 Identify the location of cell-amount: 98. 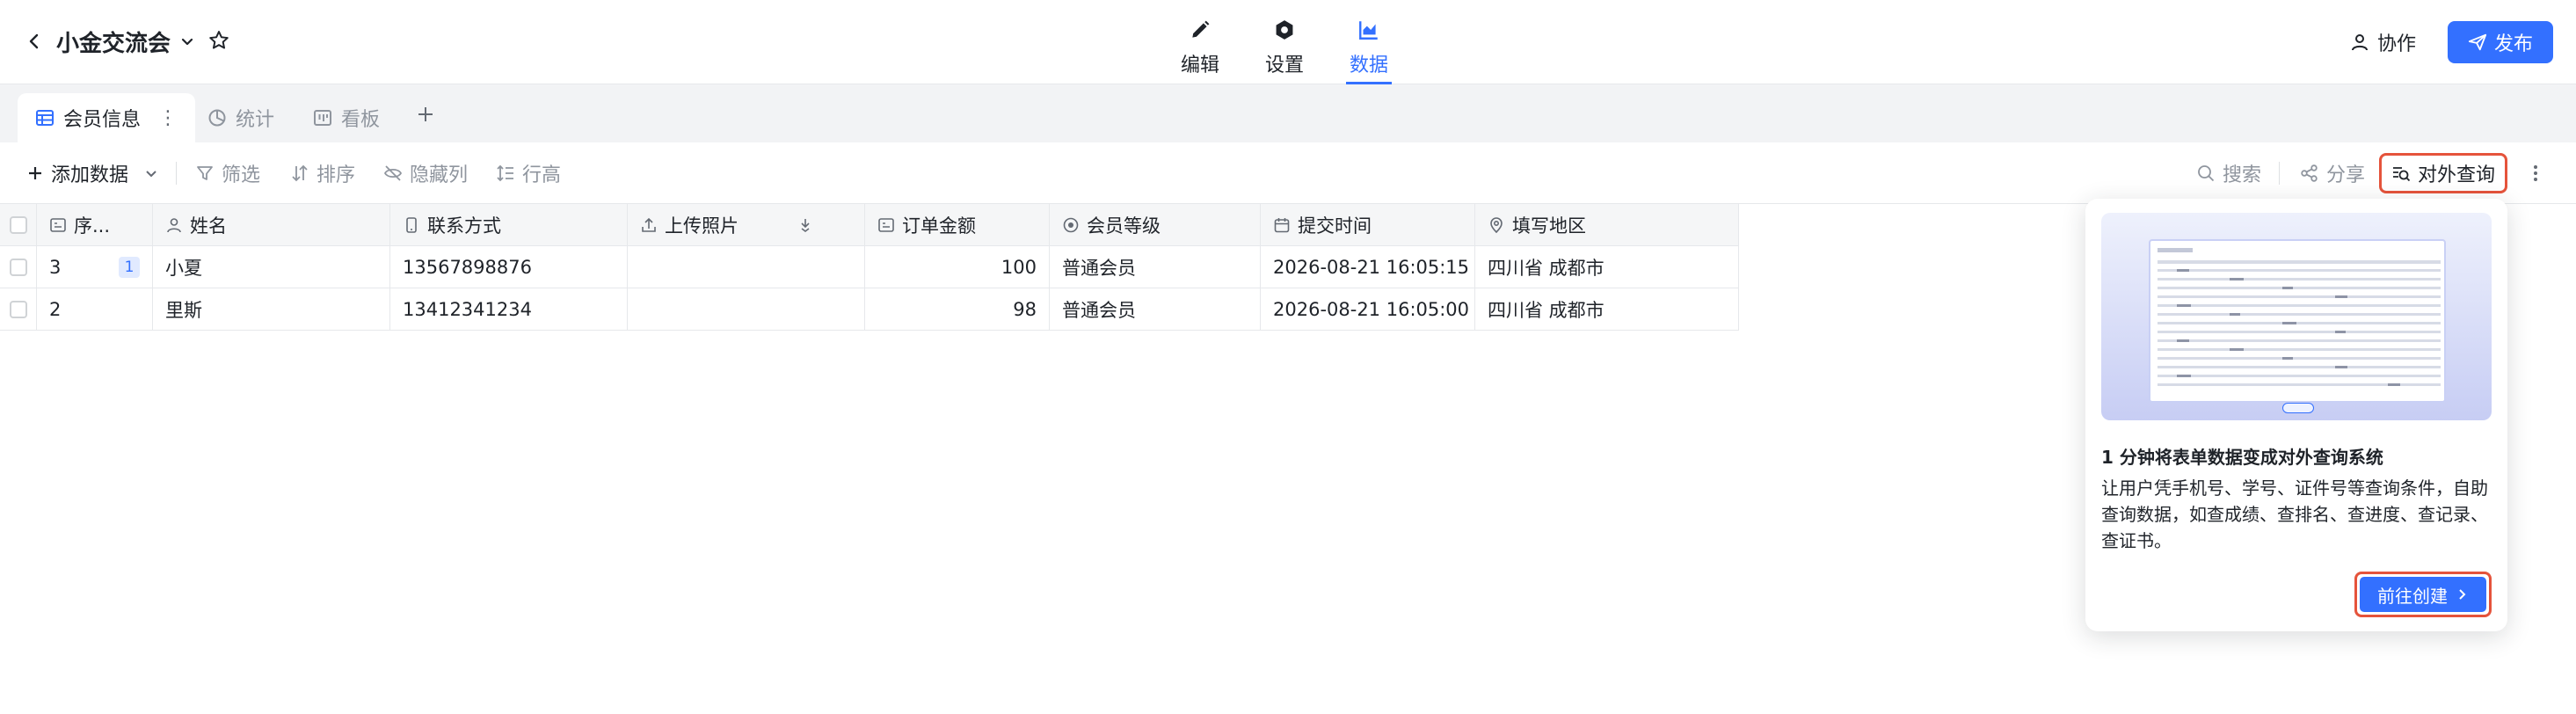
(957, 309).